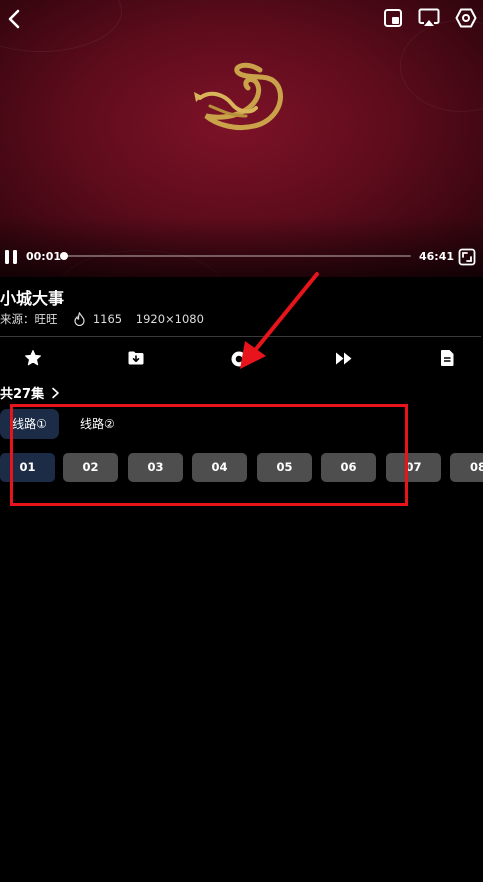 Image resolution: width=483 pixels, height=882 pixels. Describe the element at coordinates (209, 455) in the screenshot. I see `annotation-highlight-box` at that location.